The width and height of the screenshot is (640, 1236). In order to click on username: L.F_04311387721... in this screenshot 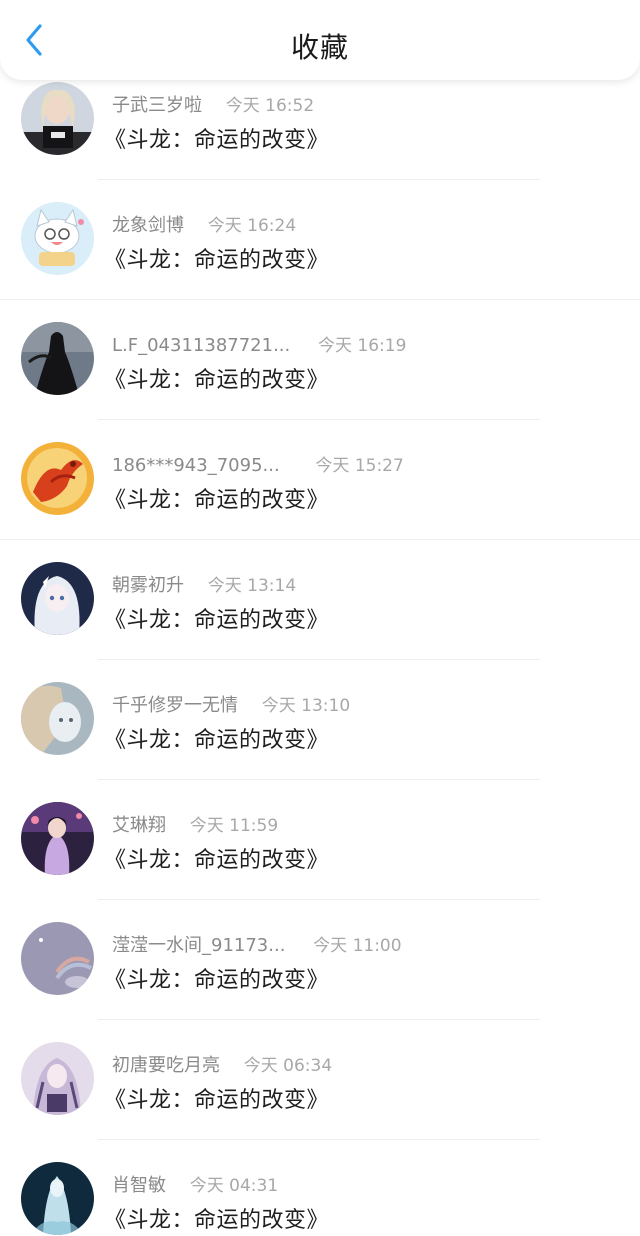, I will do `click(201, 345)`.